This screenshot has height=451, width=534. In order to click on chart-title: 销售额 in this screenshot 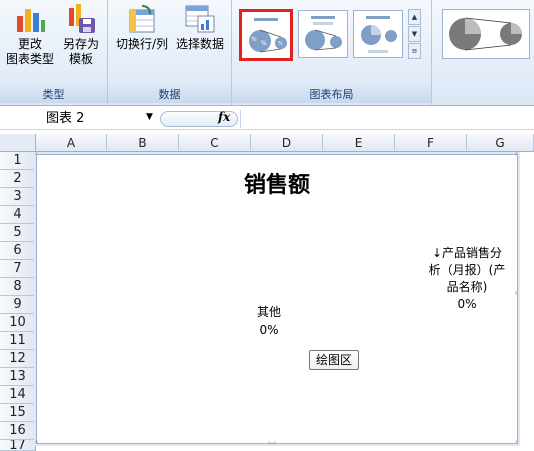, I will do `click(277, 183)`.